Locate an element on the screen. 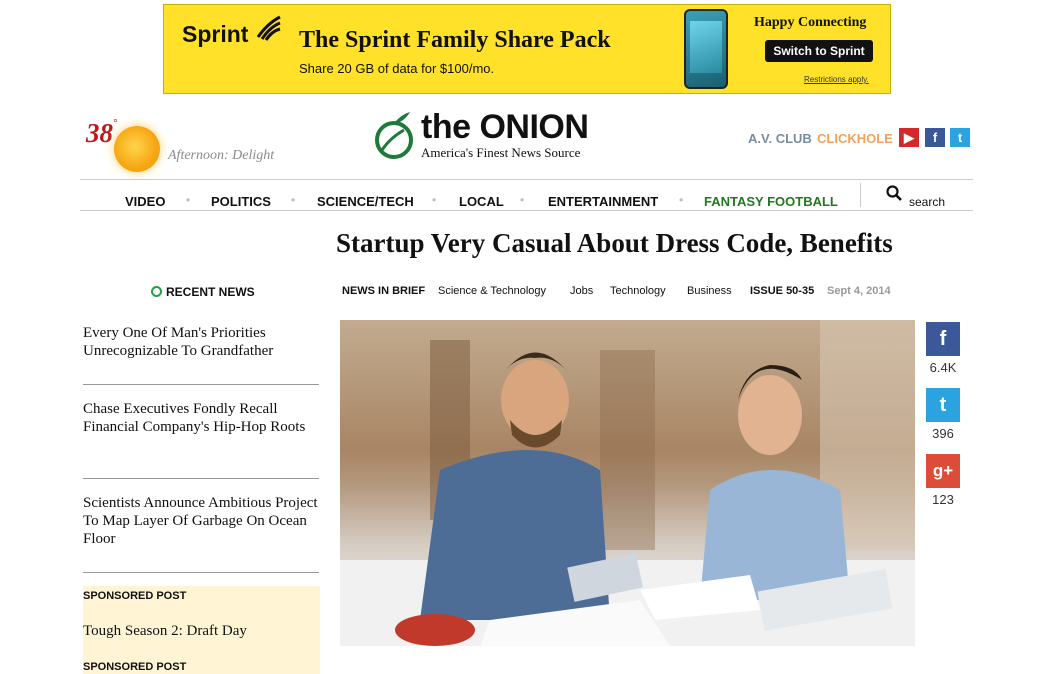 The height and width of the screenshot is (674, 1053). facebook-icon: f is located at coordinates (935, 137).